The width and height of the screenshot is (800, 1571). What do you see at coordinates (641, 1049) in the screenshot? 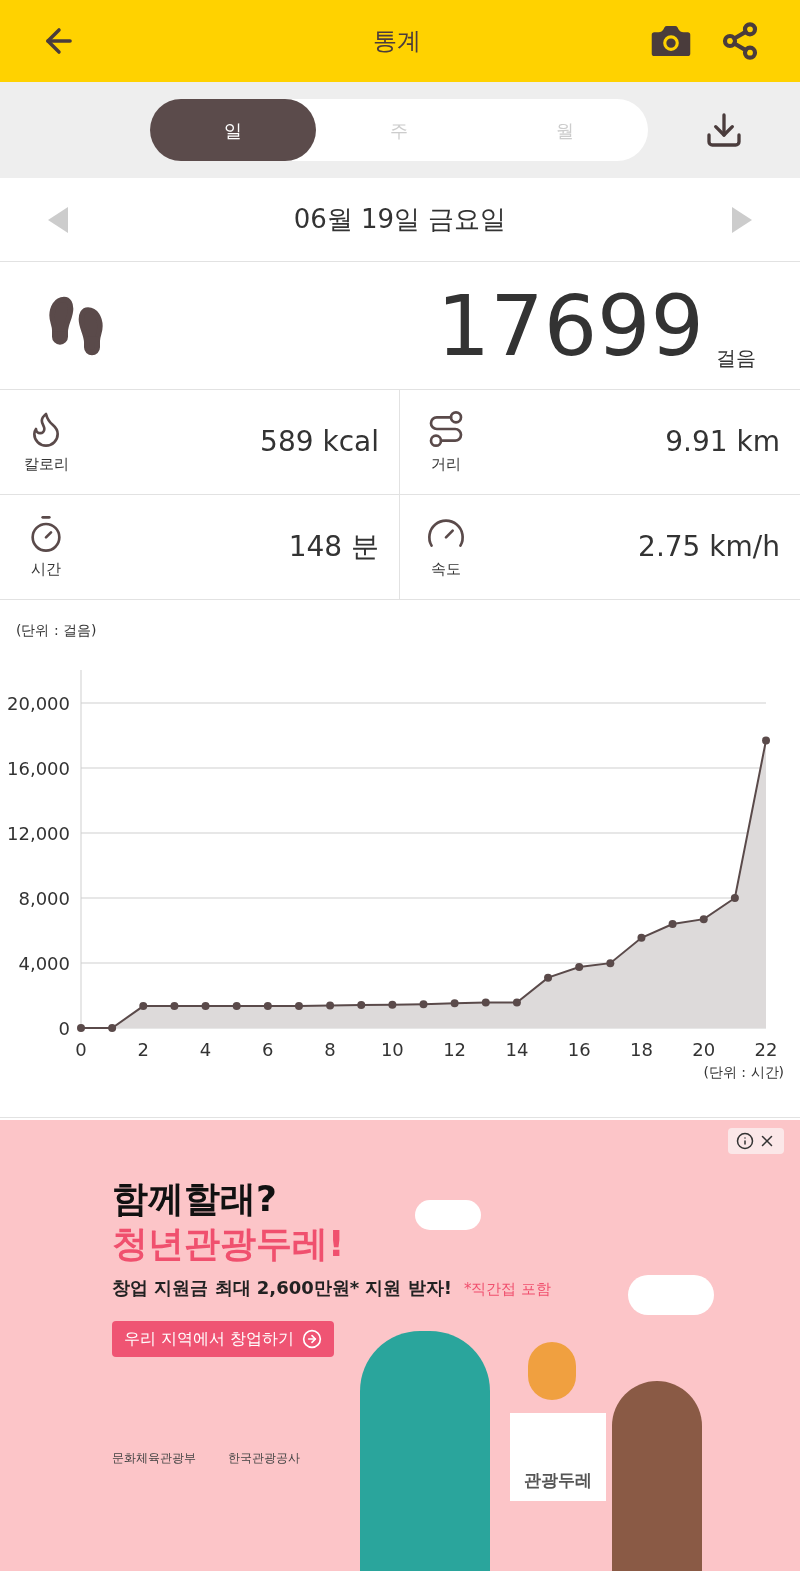
I see `x-tick-label: 18` at bounding box center [641, 1049].